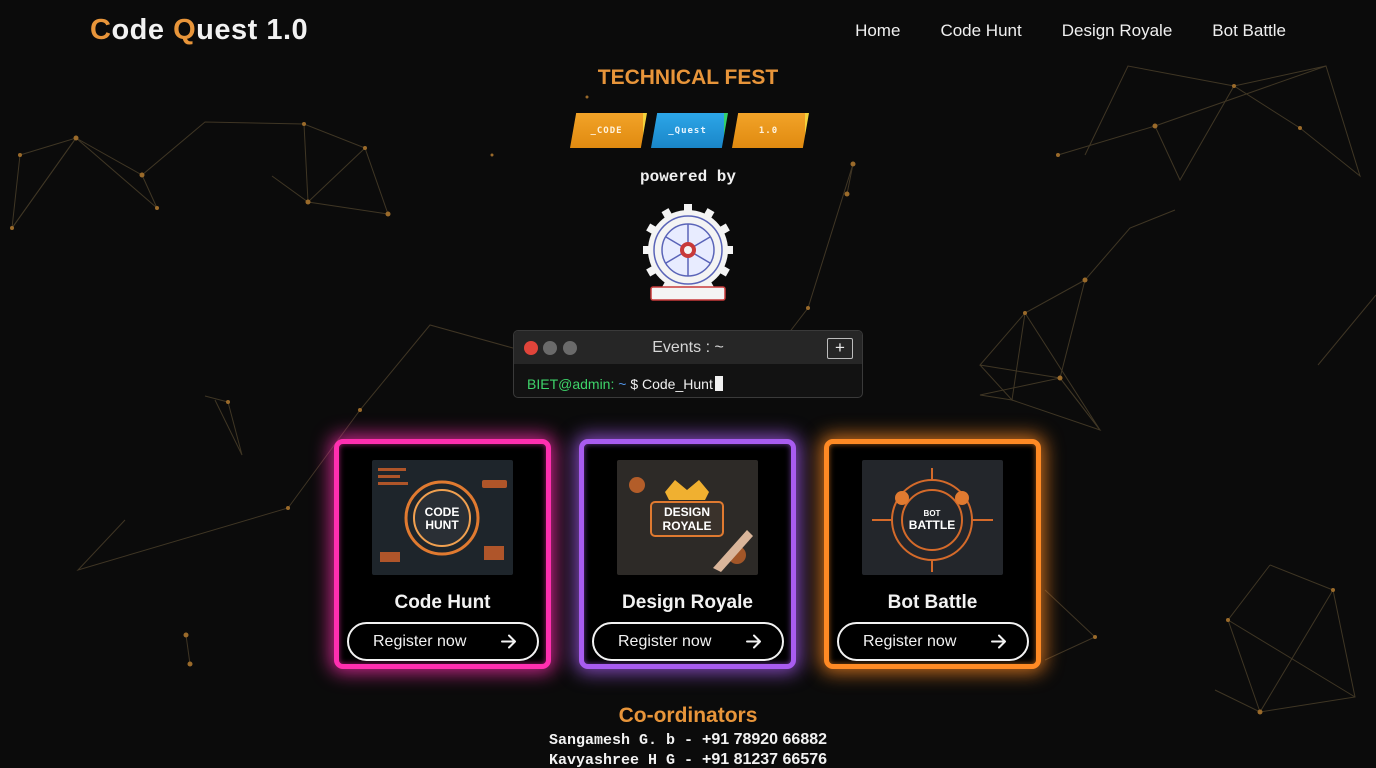  What do you see at coordinates (442, 602) in the screenshot?
I see `card-title-code-hunt: Code Hunt` at bounding box center [442, 602].